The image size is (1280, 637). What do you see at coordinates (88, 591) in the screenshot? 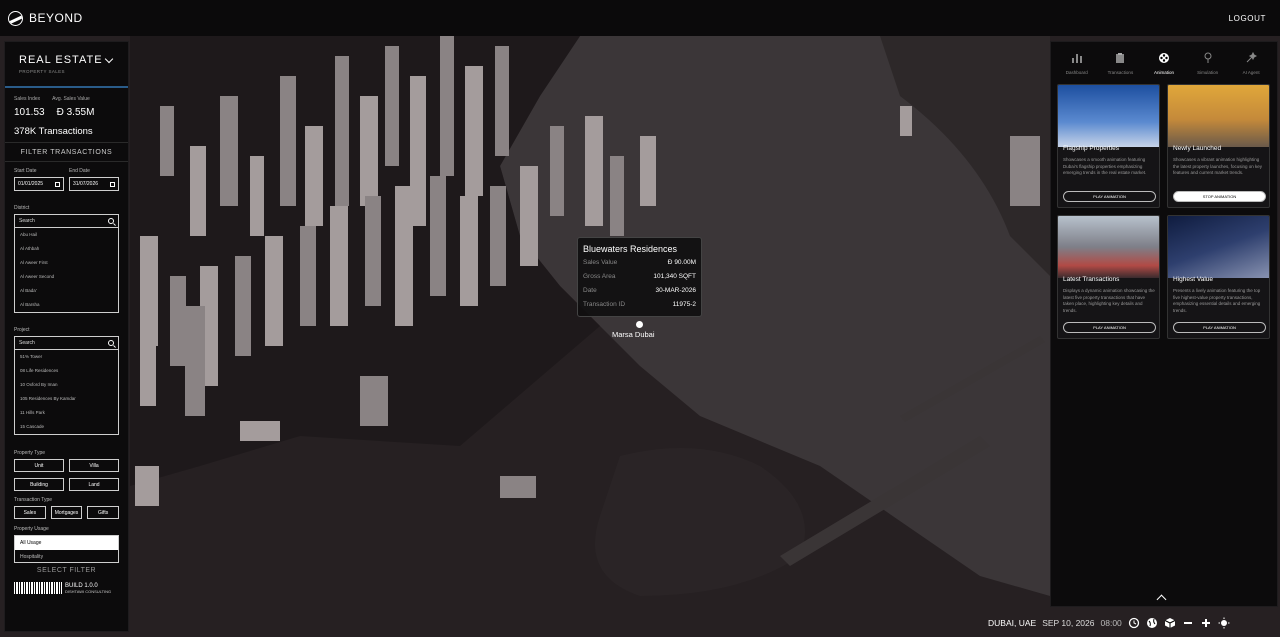
I see `build-company: DISHTAWI CONSULTING` at bounding box center [88, 591].